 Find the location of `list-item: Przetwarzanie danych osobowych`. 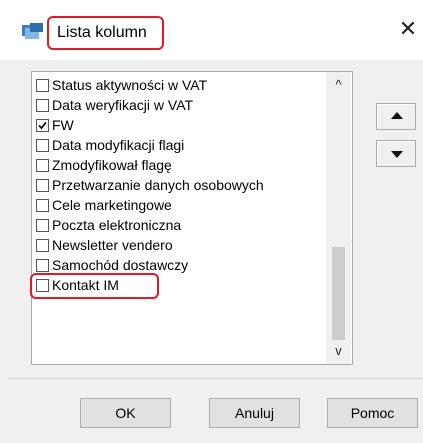

list-item: Przetwarzanie danych osobowych is located at coordinates (181, 185).